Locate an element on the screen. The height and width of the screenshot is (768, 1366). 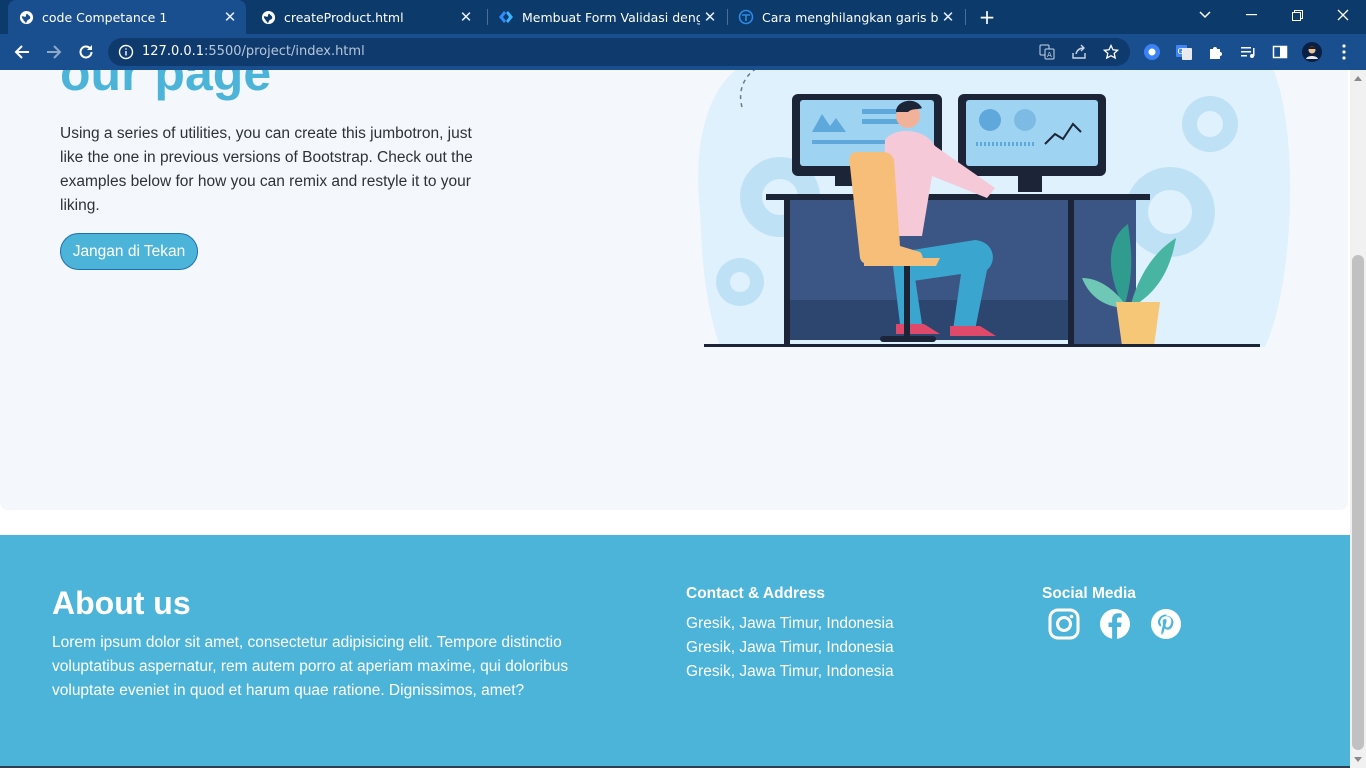
extensions-puzzle-icon is located at coordinates (1216, 52).